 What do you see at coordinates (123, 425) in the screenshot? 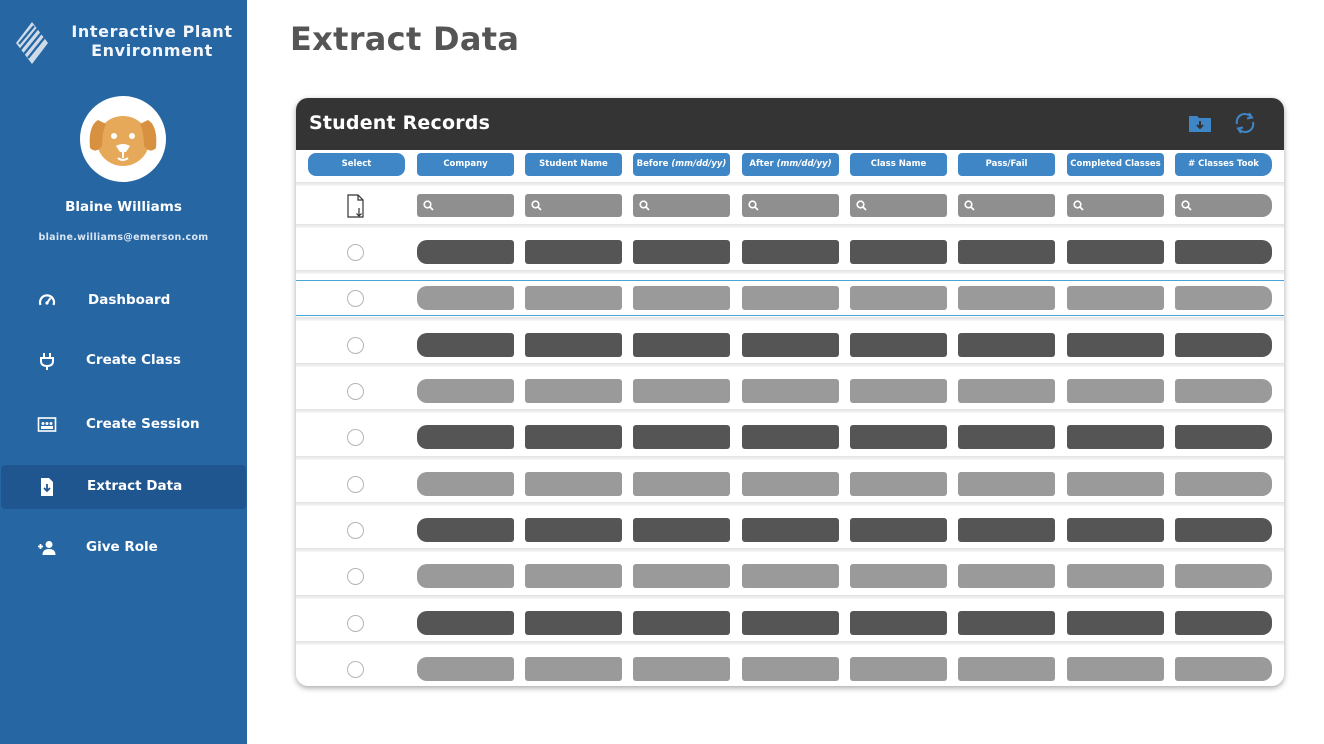
I see `nav-create-session: Create Session` at bounding box center [123, 425].